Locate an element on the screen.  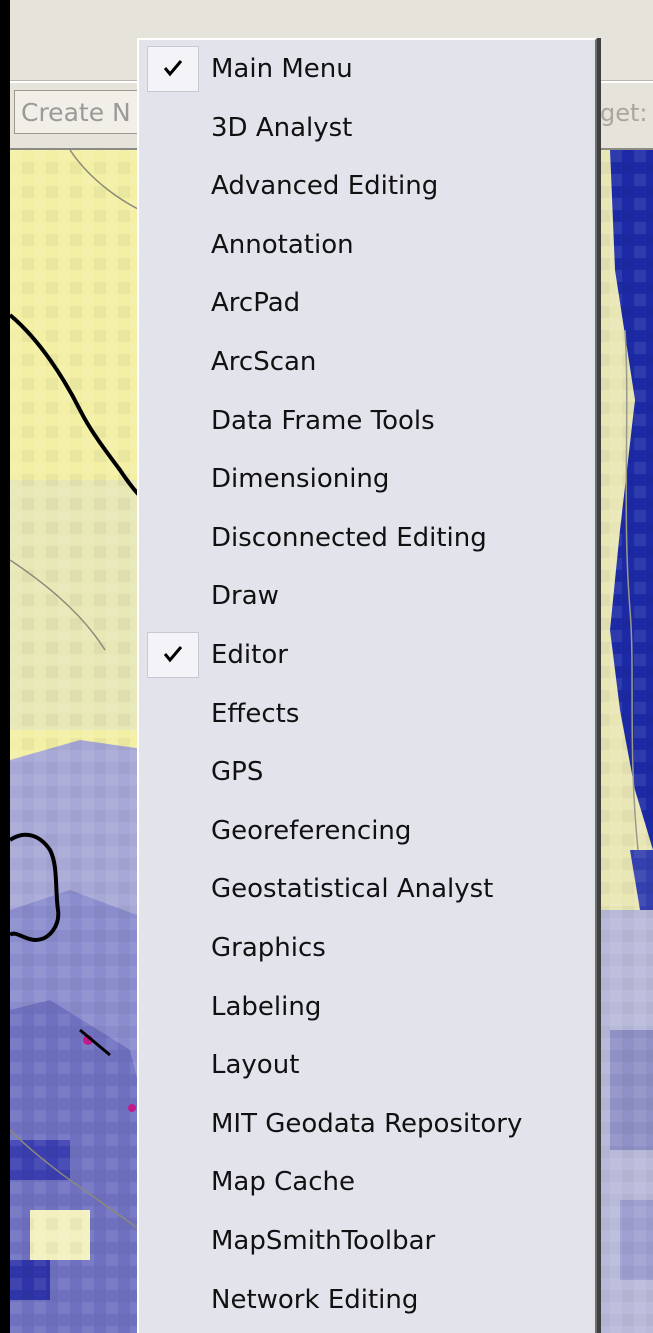
menu-item-geostatistical-analyst: Geostatistical Analyst is located at coordinates (369, 889).